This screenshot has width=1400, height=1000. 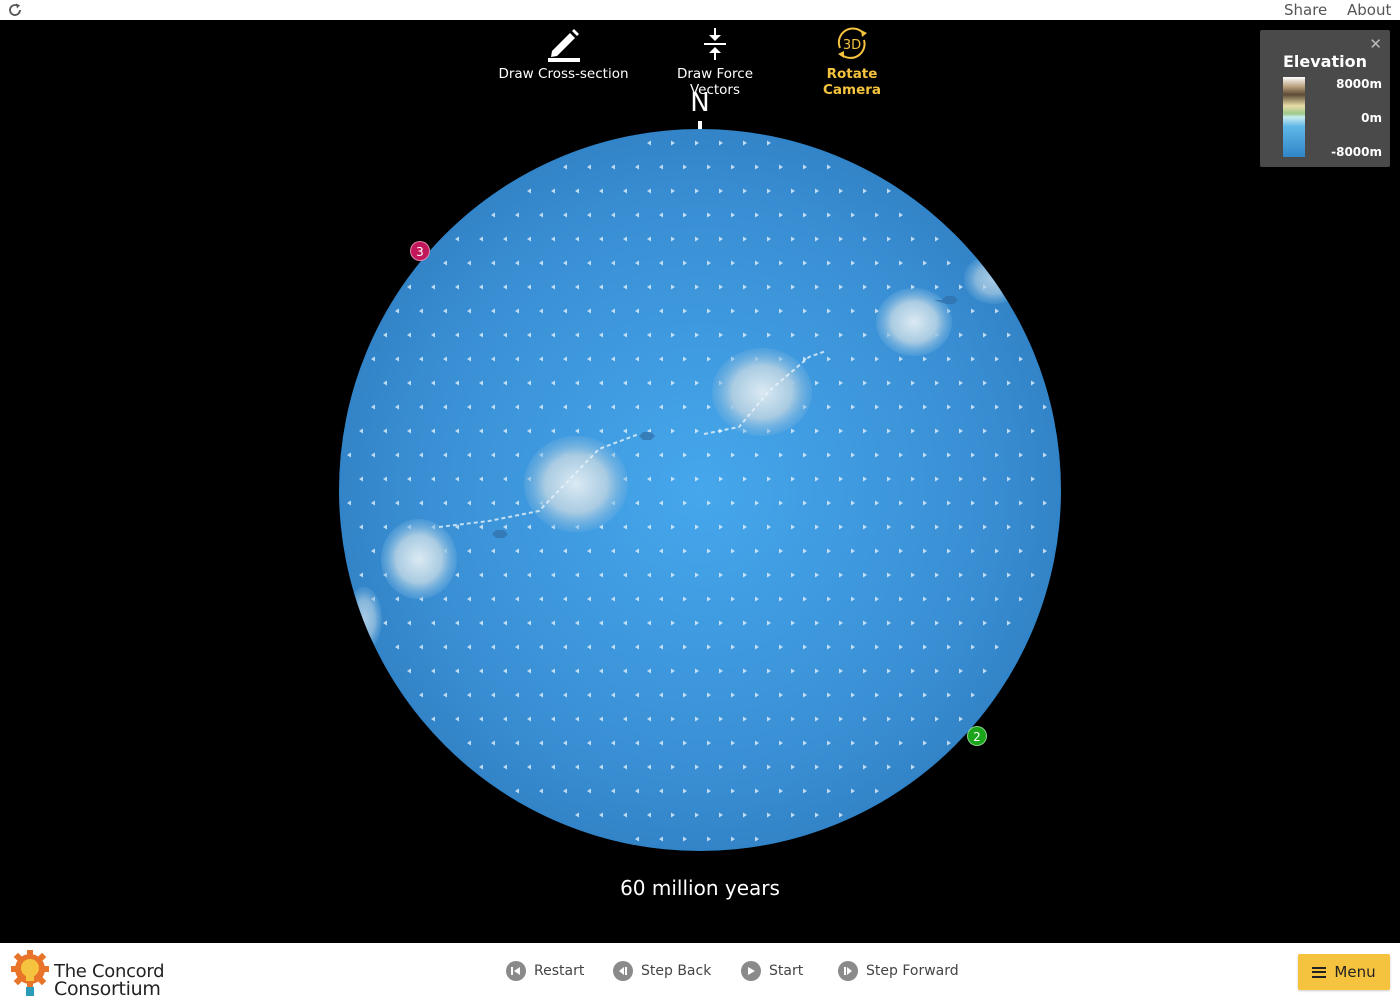 I want to click on rotate-3d-icon: 3D, so click(x=852, y=43).